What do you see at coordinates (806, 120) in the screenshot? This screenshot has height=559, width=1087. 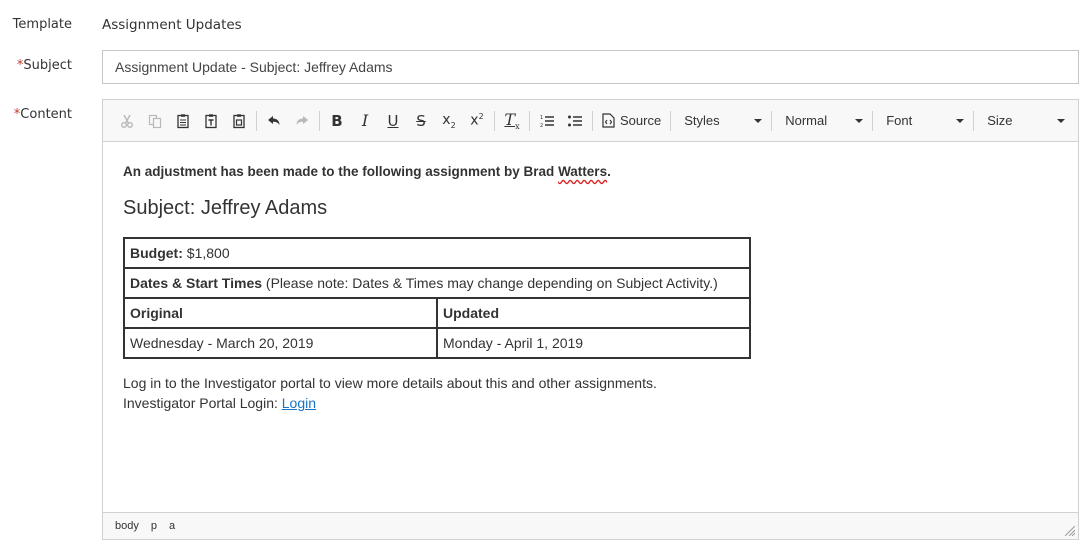 I see `format-label: Normal` at bounding box center [806, 120].